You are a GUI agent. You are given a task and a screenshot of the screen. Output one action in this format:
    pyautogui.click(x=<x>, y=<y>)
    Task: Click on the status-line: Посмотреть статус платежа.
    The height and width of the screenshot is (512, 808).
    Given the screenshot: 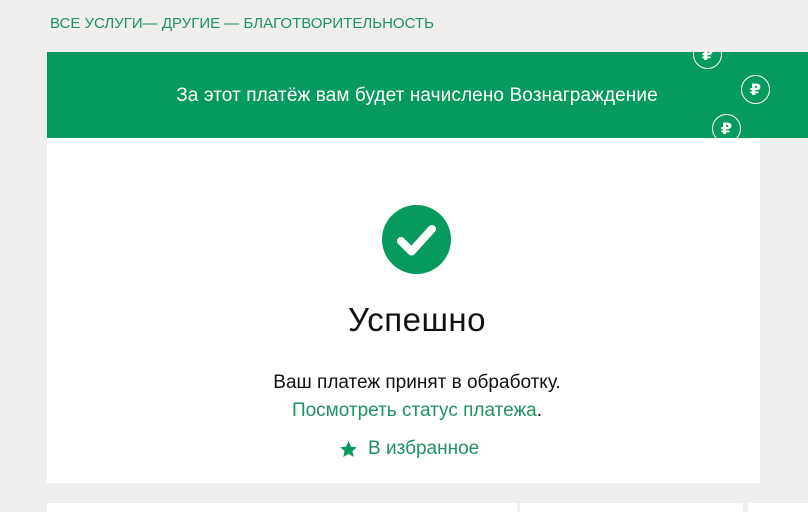 What is the action you would take?
    pyautogui.click(x=417, y=411)
    